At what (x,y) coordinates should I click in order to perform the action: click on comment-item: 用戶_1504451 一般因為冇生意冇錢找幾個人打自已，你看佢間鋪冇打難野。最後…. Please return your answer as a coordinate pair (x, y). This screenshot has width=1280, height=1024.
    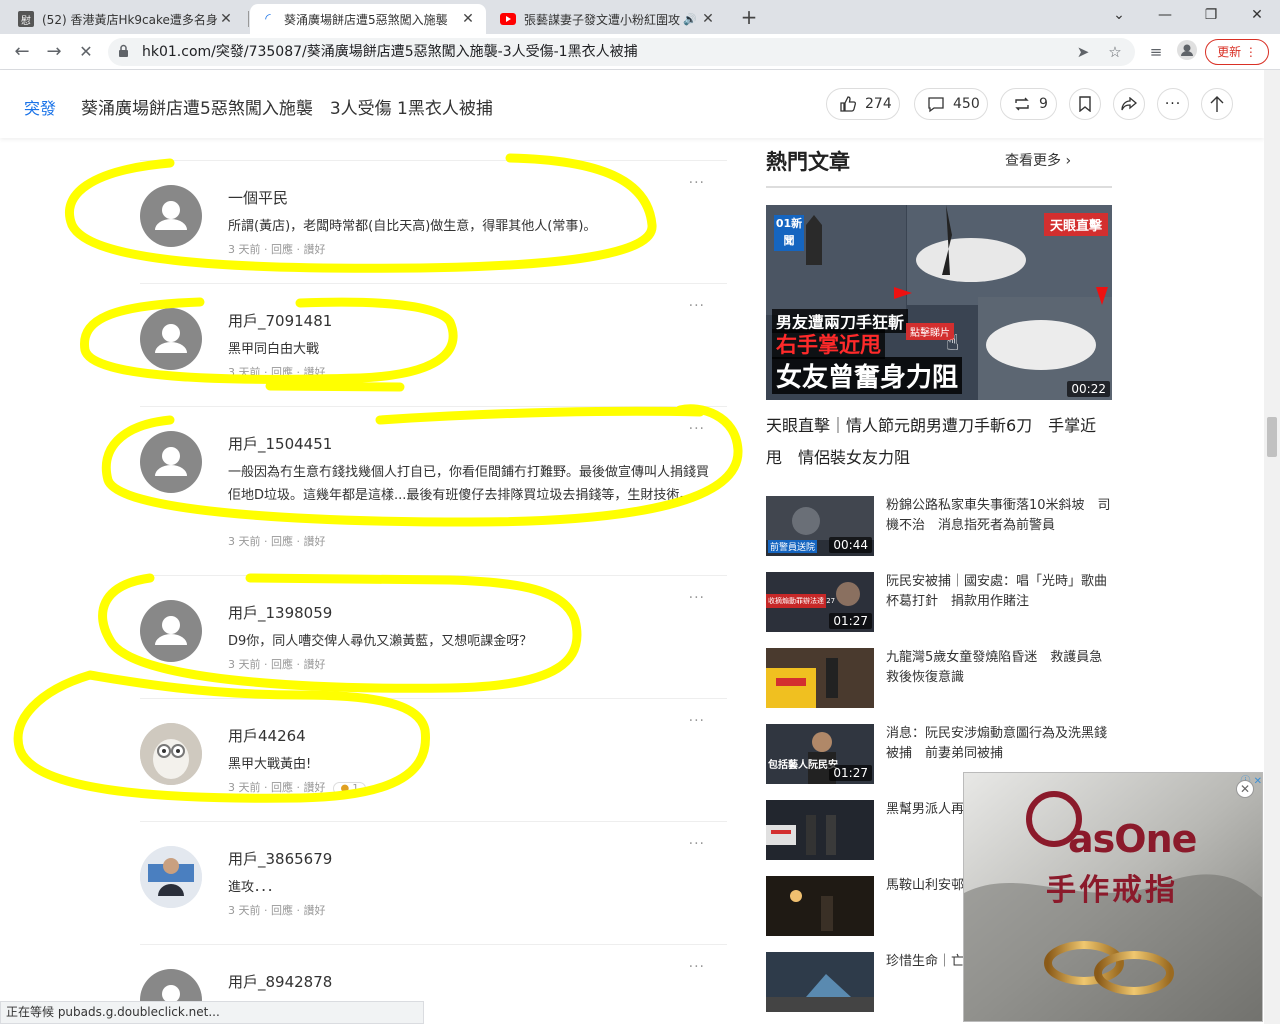
    Looking at the image, I should click on (433, 490).